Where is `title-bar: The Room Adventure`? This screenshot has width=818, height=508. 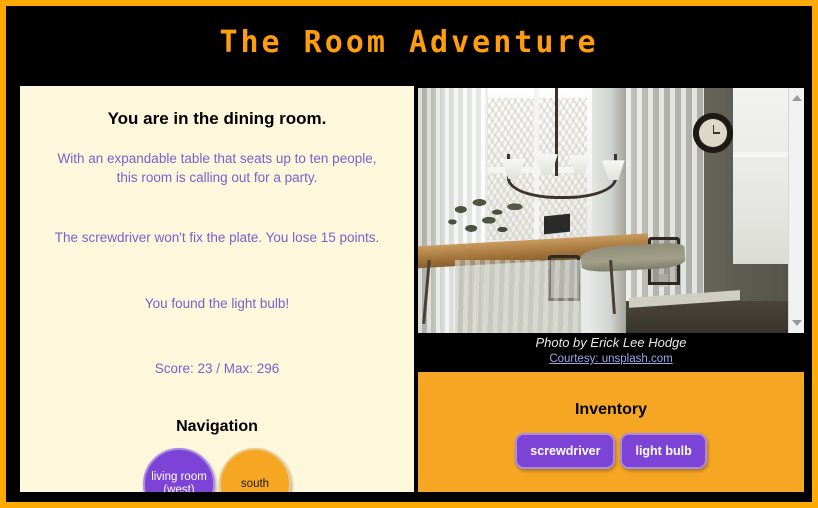 title-bar: The Room Adventure is located at coordinates (409, 42).